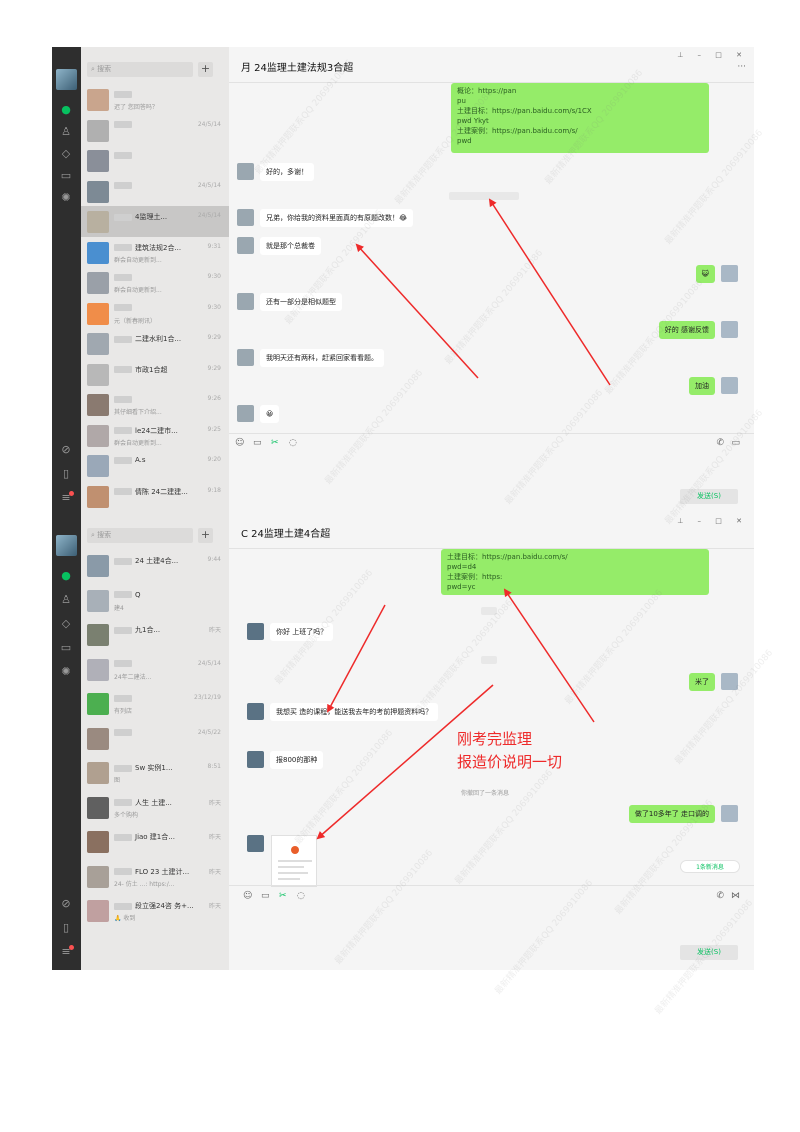 The image size is (800, 1132). I want to click on chat-list-item: 元（新春刷讯） 9:30, so click(155, 313).